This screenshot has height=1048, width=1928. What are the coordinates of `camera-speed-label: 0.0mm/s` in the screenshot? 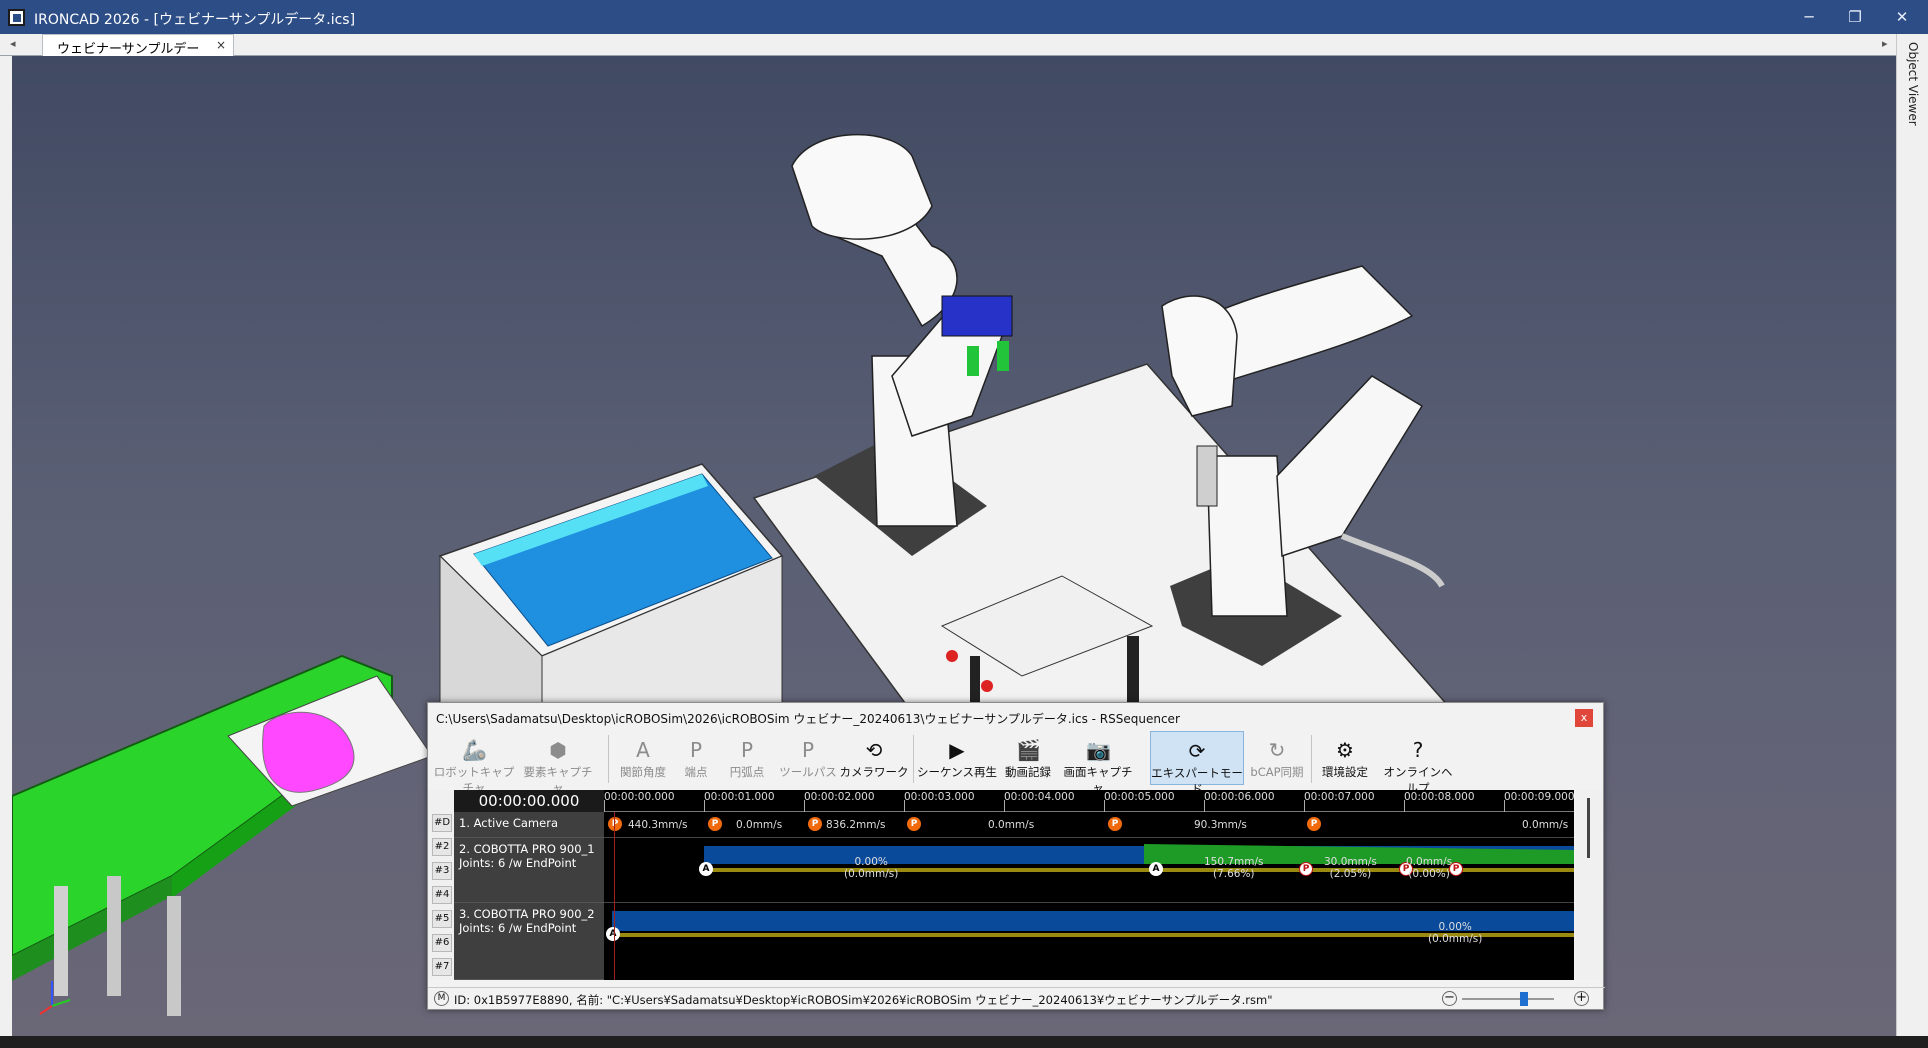 It's located at (1011, 825).